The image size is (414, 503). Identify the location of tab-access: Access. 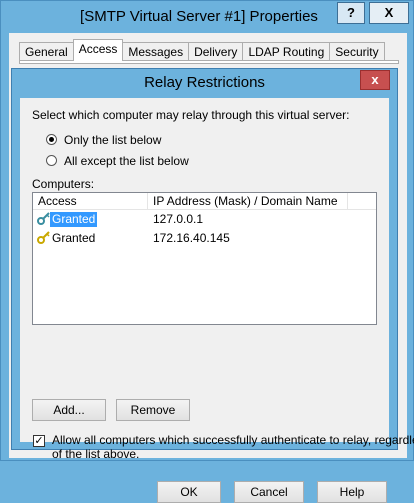
(98, 50).